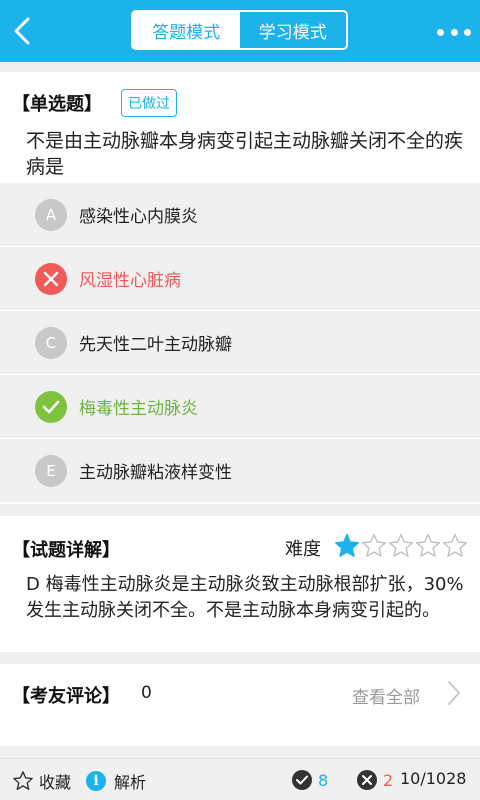  I want to click on progress-indicator: 10/1028, so click(433, 778).